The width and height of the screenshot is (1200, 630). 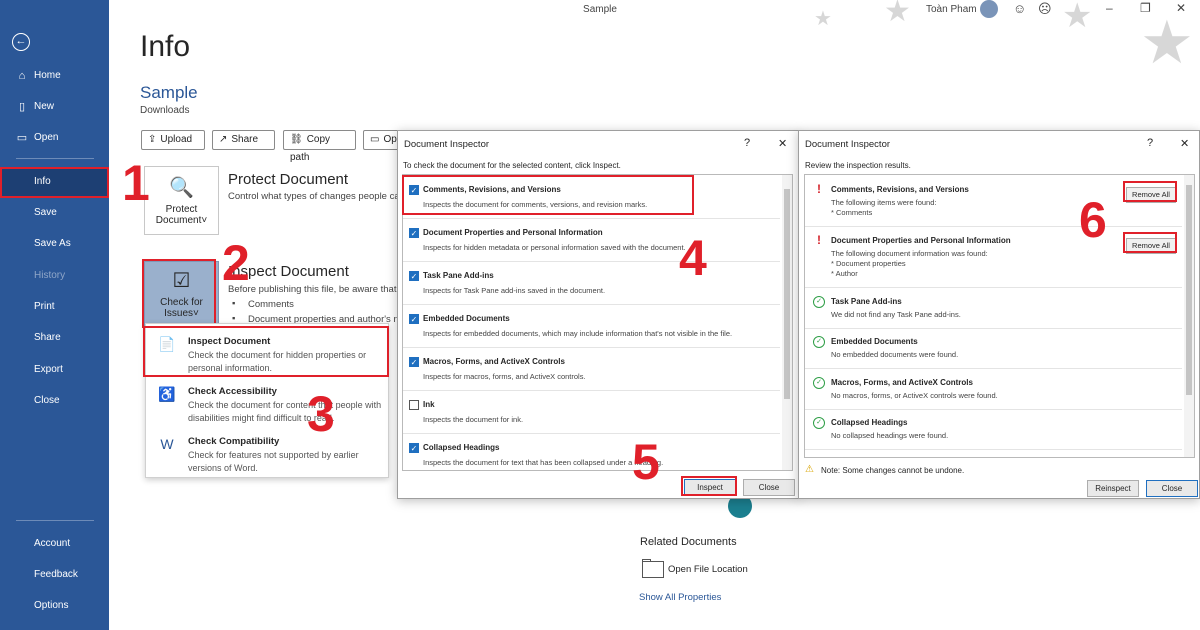 What do you see at coordinates (47, 75) in the screenshot?
I see `sidebar-item-label: Home` at bounding box center [47, 75].